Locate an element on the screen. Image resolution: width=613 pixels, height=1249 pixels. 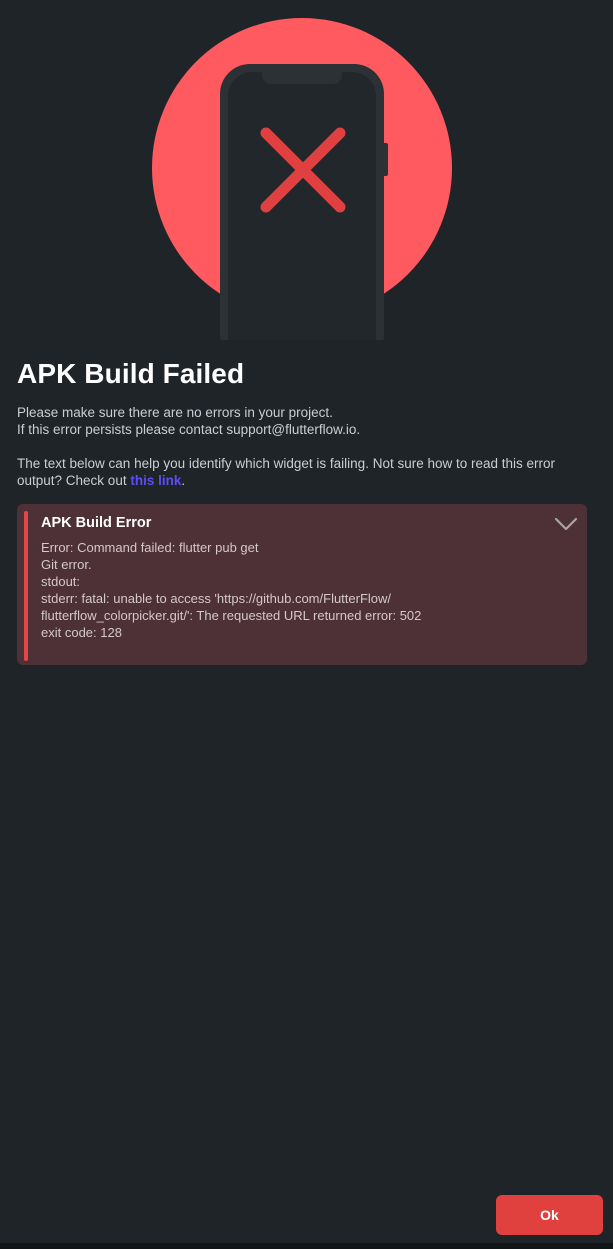
help-link: this link is located at coordinates (155, 480).